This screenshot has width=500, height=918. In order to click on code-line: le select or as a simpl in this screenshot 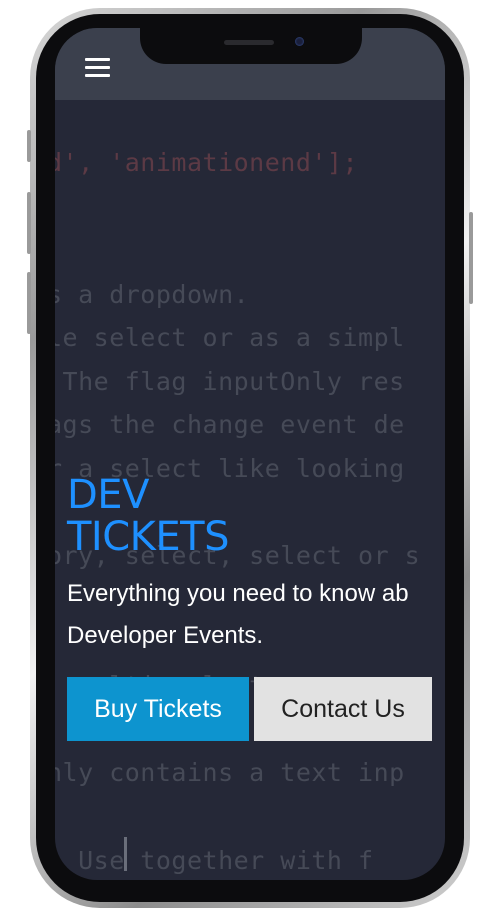, I will do `click(230, 337)`.